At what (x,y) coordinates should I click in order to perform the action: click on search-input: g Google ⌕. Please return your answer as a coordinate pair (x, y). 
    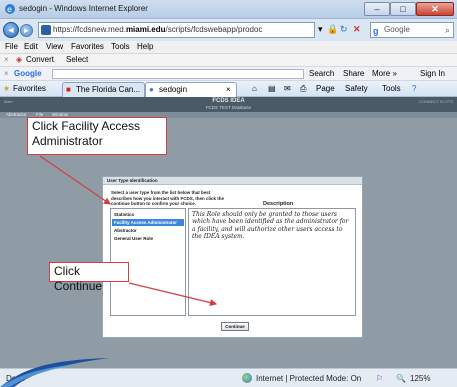
    Looking at the image, I should click on (412, 30).